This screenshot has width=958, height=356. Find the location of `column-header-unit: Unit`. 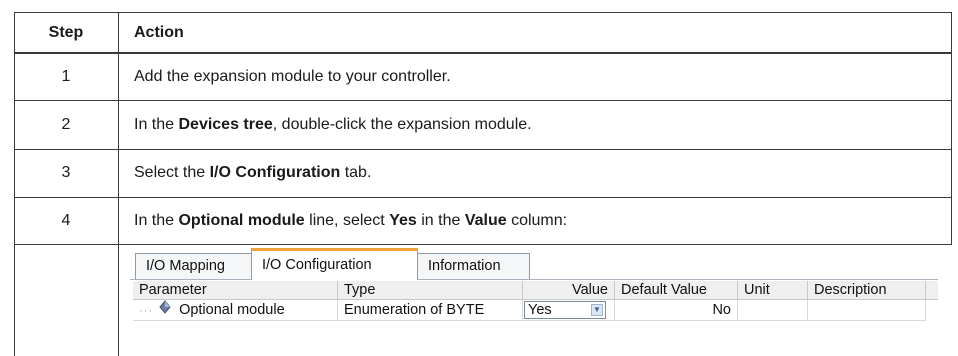

column-header-unit: Unit is located at coordinates (773, 290).